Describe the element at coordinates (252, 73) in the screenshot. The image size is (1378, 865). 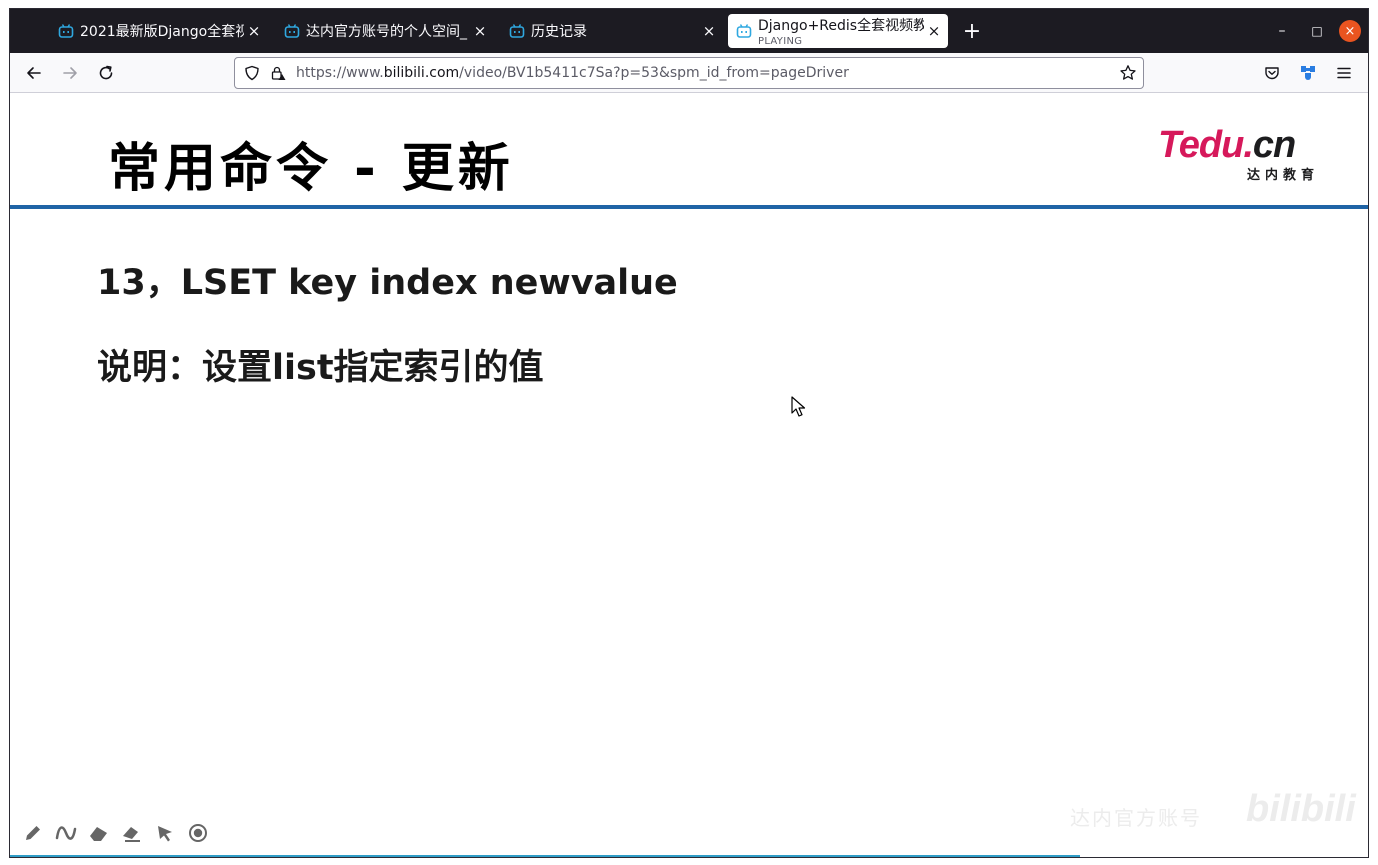
I see `tracking-protection-shield-icon` at that location.